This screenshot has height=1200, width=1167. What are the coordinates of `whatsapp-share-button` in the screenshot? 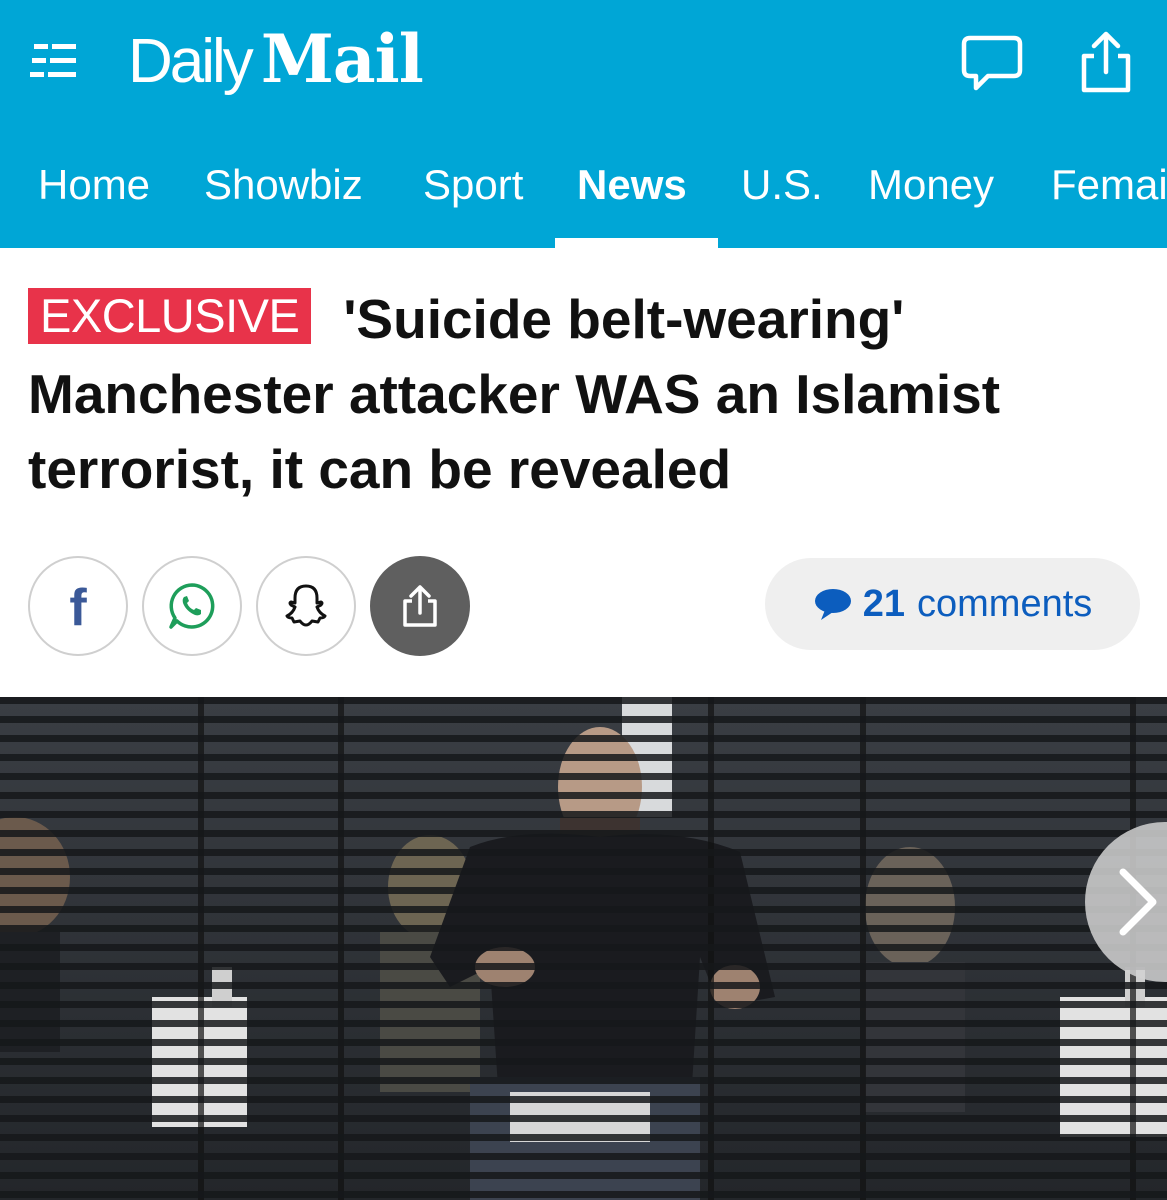 It's located at (192, 606).